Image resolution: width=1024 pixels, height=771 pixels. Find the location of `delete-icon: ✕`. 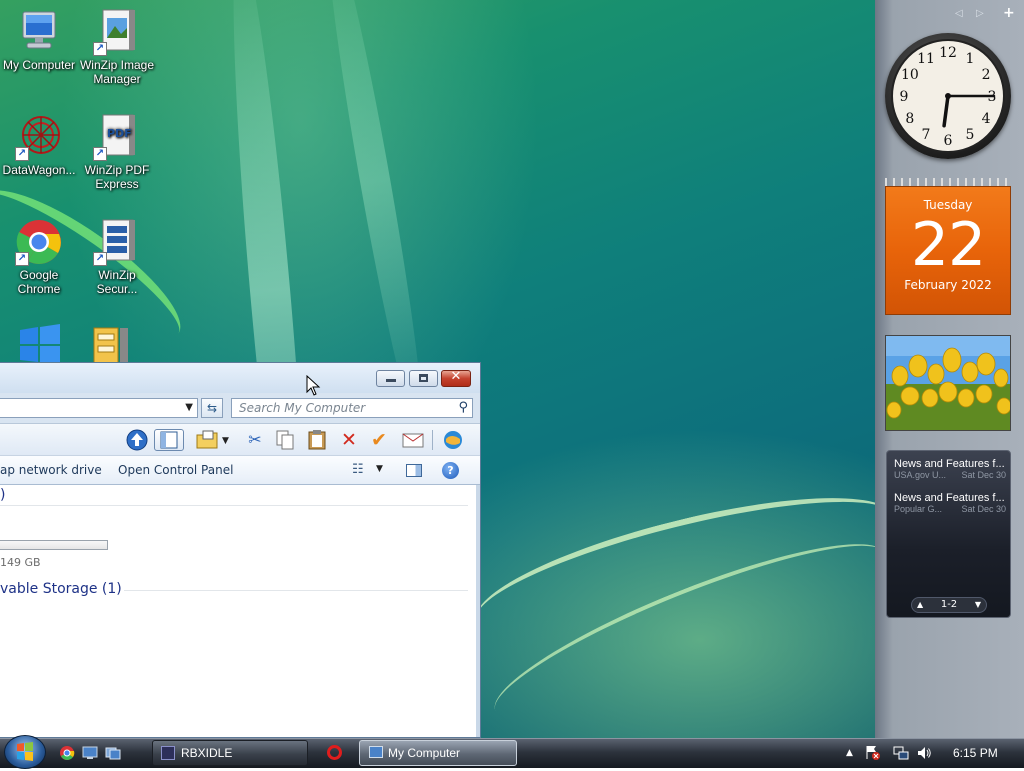

delete-icon: ✕ is located at coordinates (349, 440).